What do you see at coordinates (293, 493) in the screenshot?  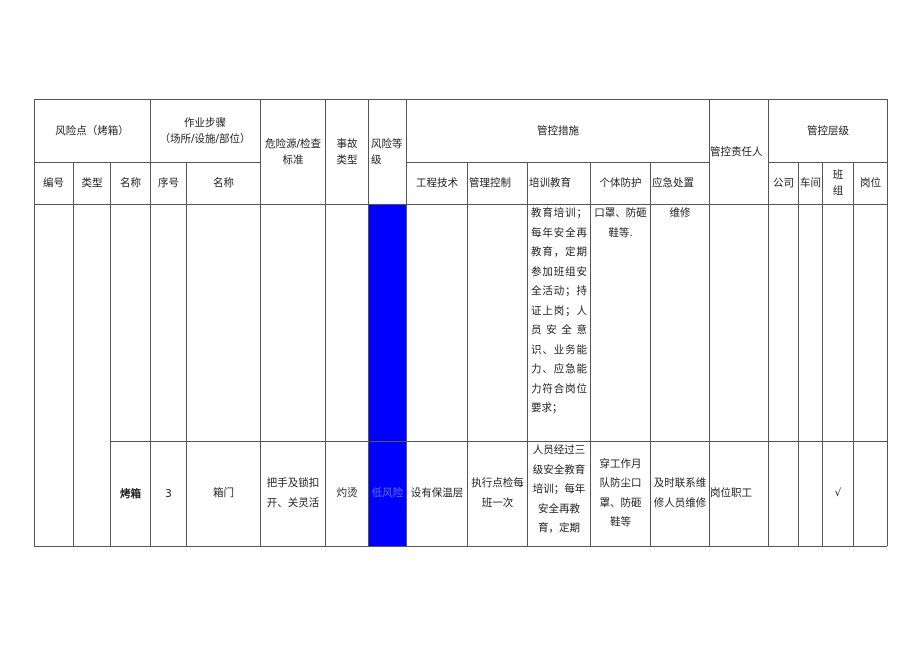 I see `row2-hazard: 把手及锁扣开、关灵活` at bounding box center [293, 493].